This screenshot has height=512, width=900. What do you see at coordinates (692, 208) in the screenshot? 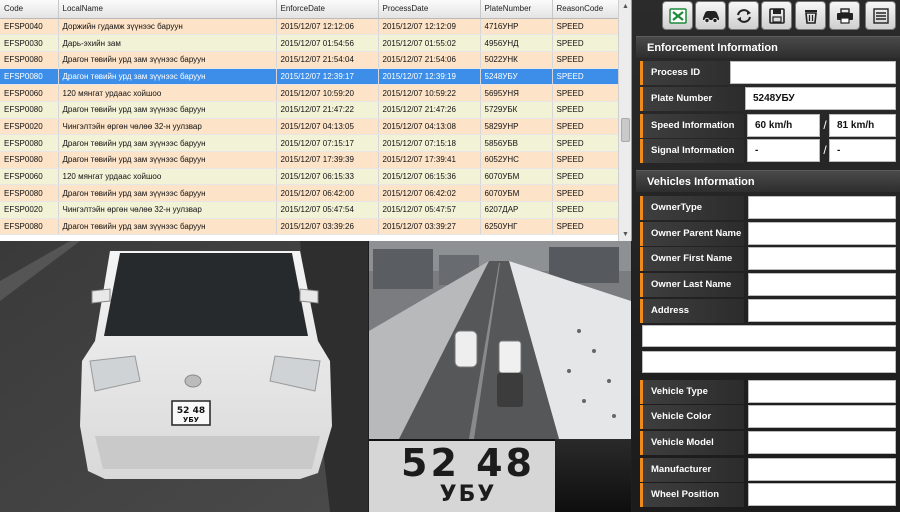
I see `owner-type-label: OwnerType` at bounding box center [692, 208].